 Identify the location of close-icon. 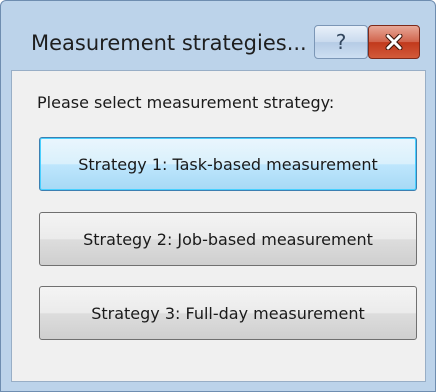
(394, 42).